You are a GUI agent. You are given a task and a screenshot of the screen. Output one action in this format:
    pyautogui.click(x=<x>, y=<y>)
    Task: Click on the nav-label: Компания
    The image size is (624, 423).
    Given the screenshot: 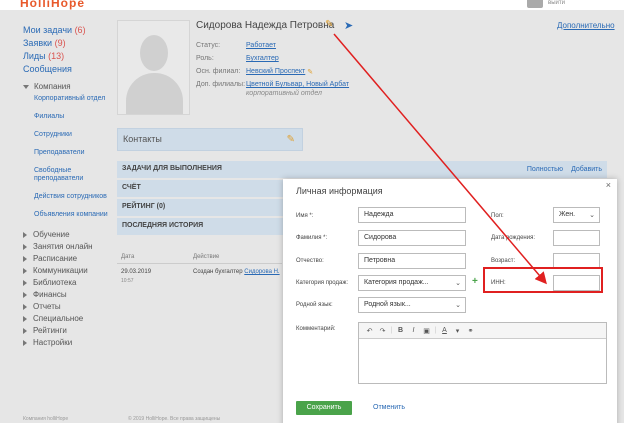 What is the action you would take?
    pyautogui.click(x=52, y=86)
    